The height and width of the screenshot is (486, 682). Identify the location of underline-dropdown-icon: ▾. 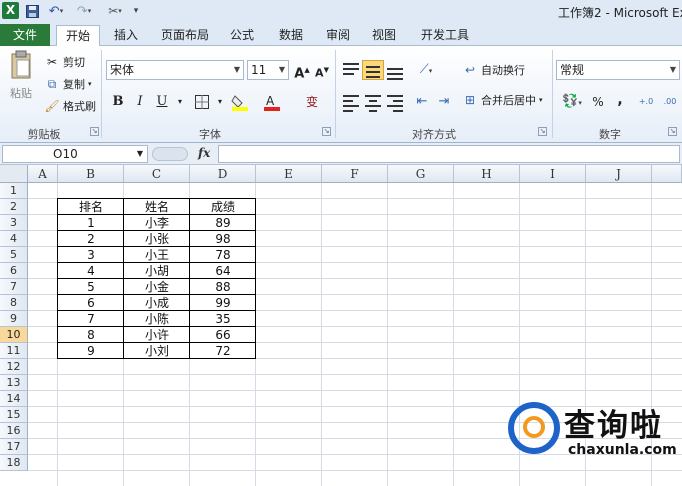
(180, 102).